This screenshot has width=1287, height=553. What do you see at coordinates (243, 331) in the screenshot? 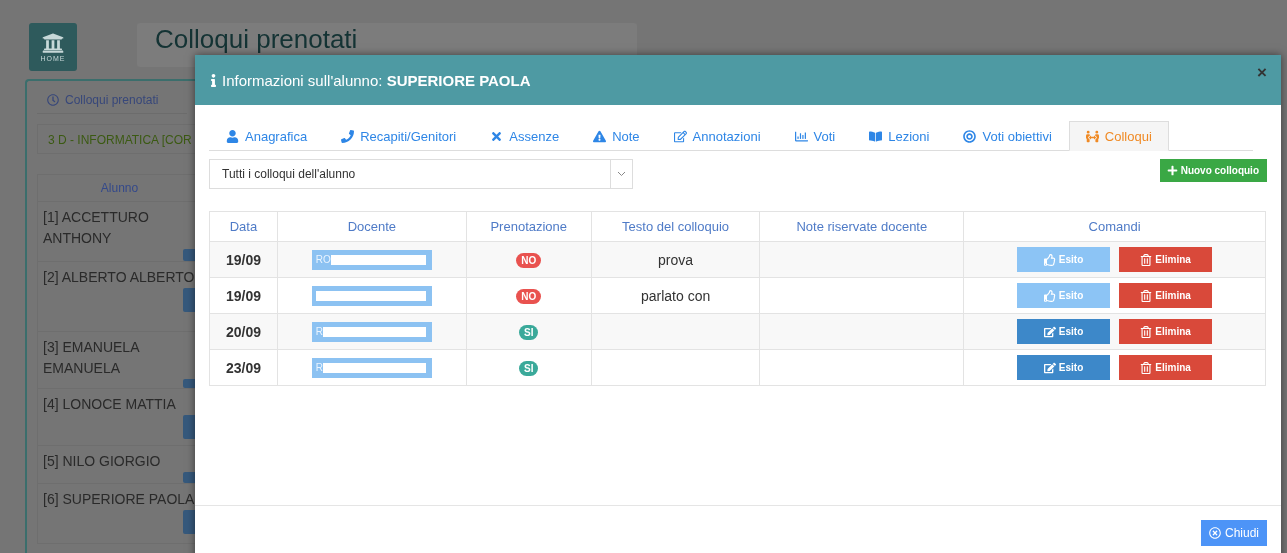
I see `table-cell: 20/09` at bounding box center [243, 331].